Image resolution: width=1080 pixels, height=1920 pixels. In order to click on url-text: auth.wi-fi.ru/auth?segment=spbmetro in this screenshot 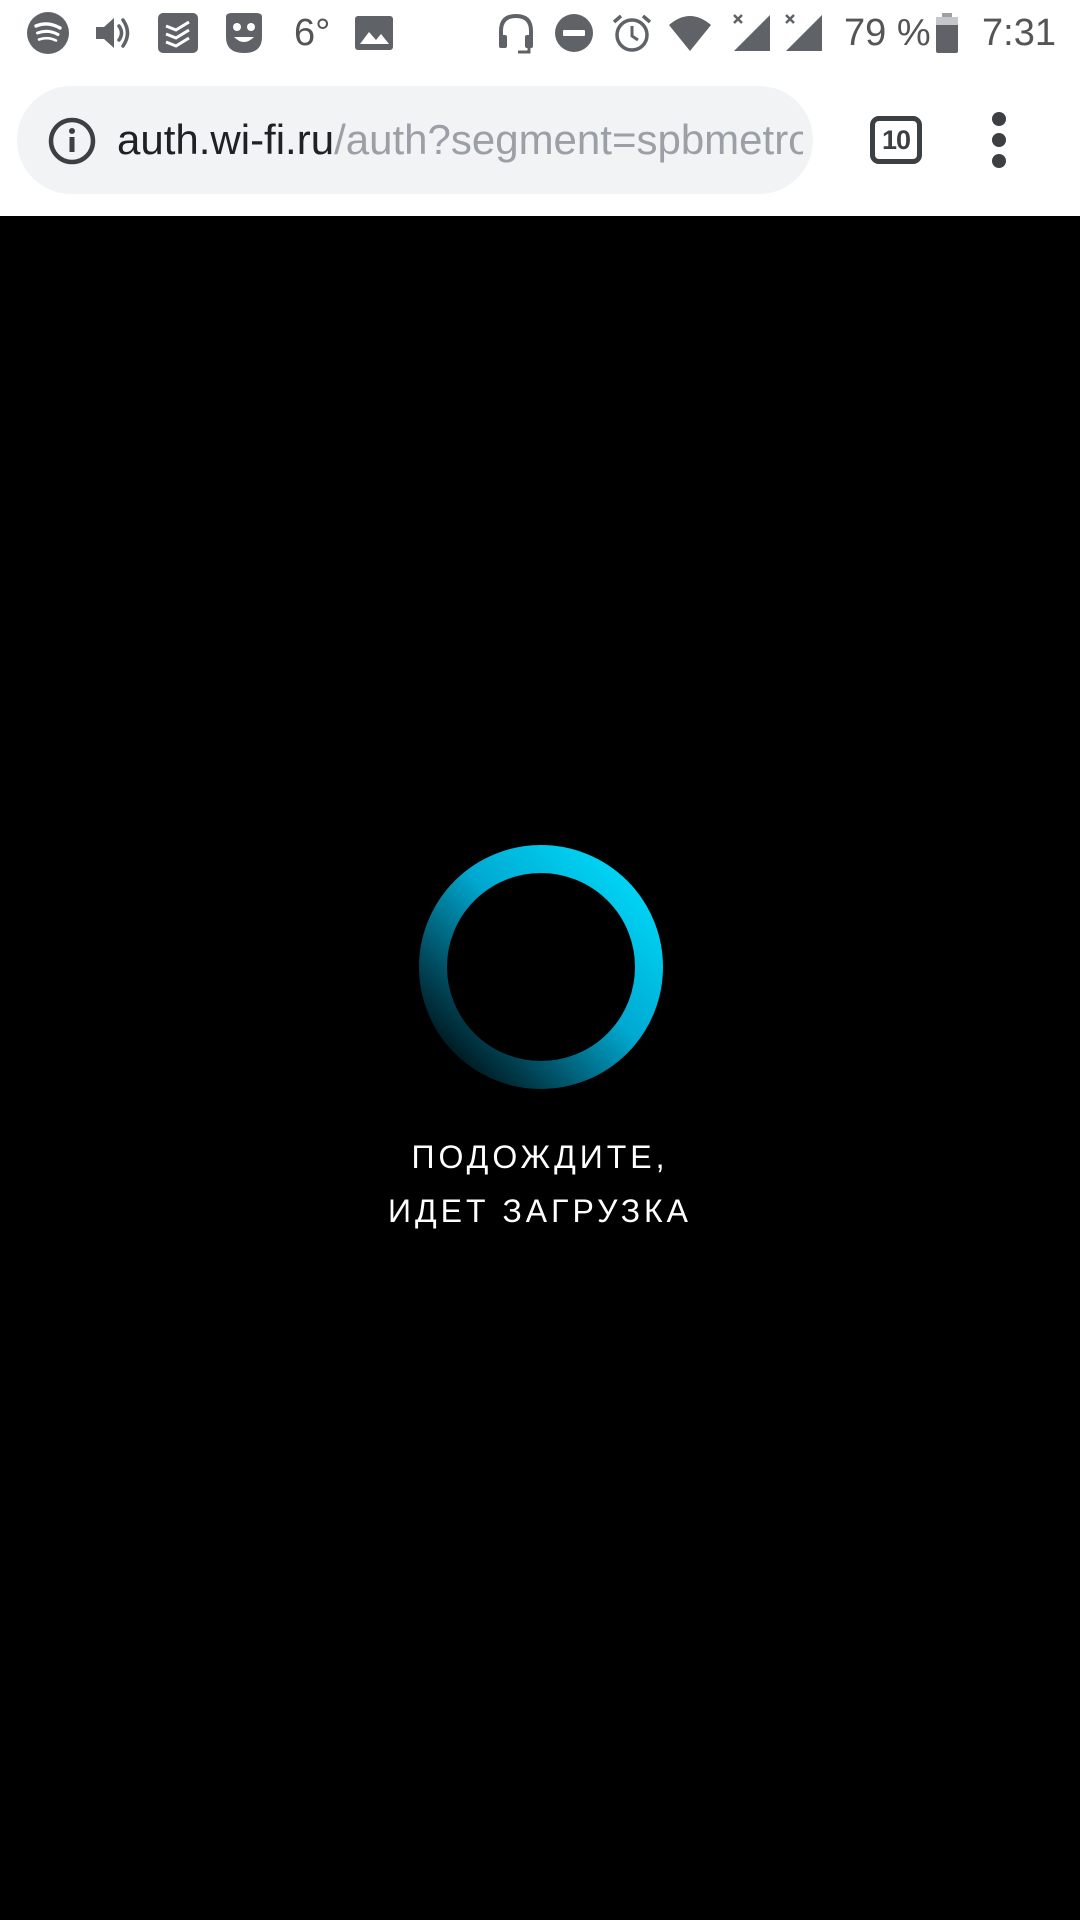, I will do `click(460, 140)`.